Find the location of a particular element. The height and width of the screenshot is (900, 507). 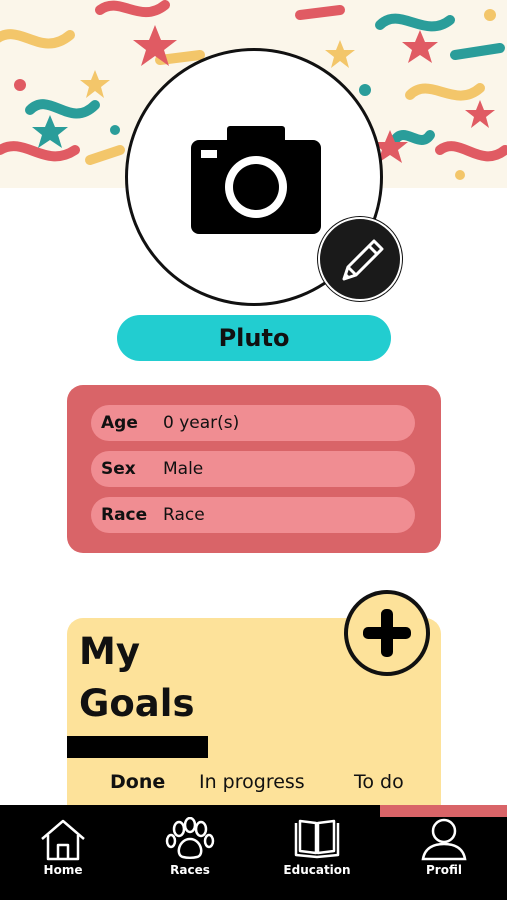

home-icon is located at coordinates (63, 840).